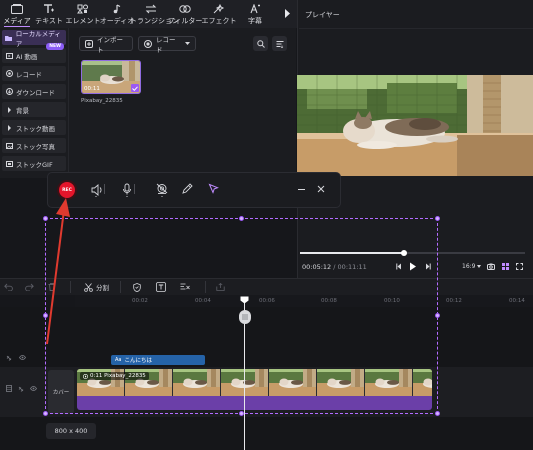 This screenshot has width=533, height=450. I want to click on aspect-ratio-dropdown: 16:9, so click(472, 266).